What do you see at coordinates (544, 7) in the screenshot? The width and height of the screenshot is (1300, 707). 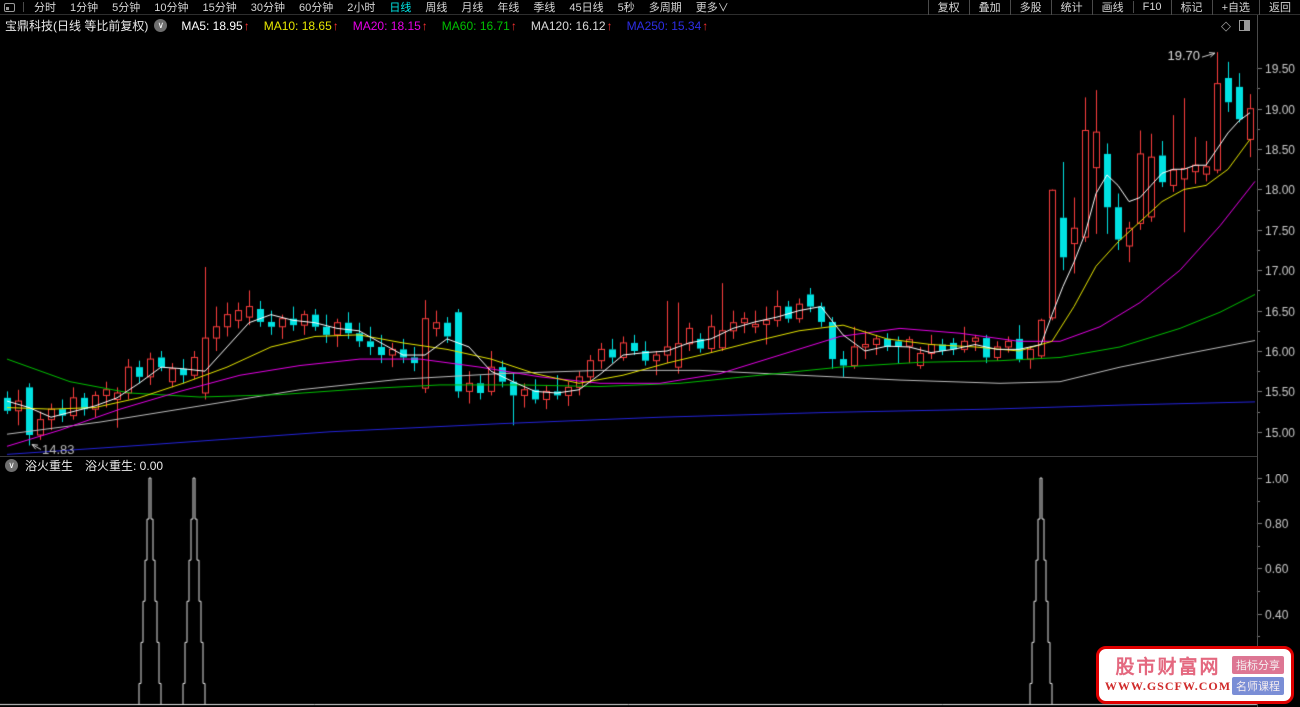 I see `period-tab: 季线` at bounding box center [544, 7].